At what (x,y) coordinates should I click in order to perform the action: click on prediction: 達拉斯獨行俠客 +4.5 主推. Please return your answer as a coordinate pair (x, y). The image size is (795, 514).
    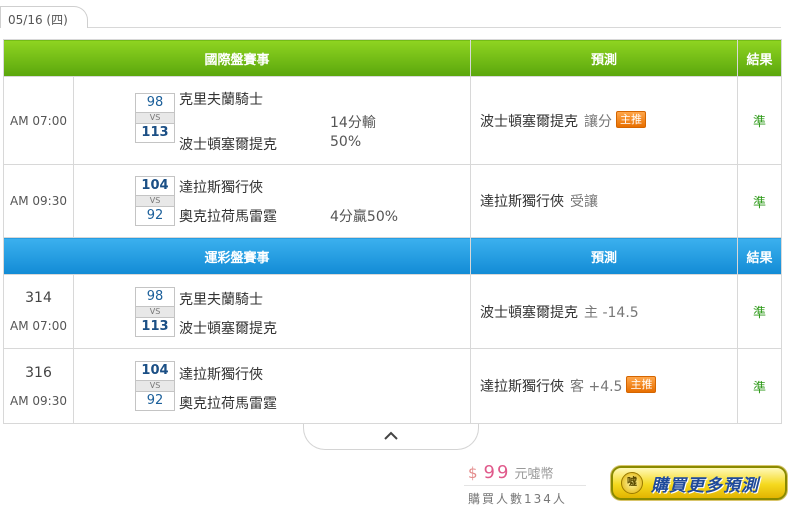
    Looking at the image, I should click on (604, 386).